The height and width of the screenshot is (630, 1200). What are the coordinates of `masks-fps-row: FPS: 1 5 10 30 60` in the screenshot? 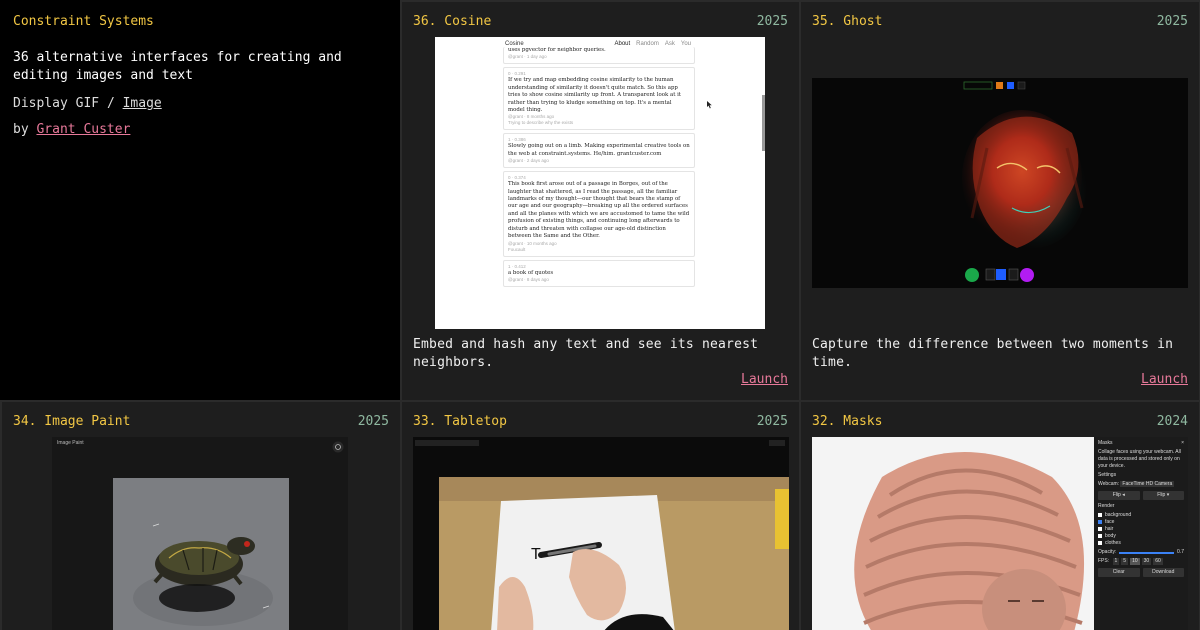 It's located at (1141, 561).